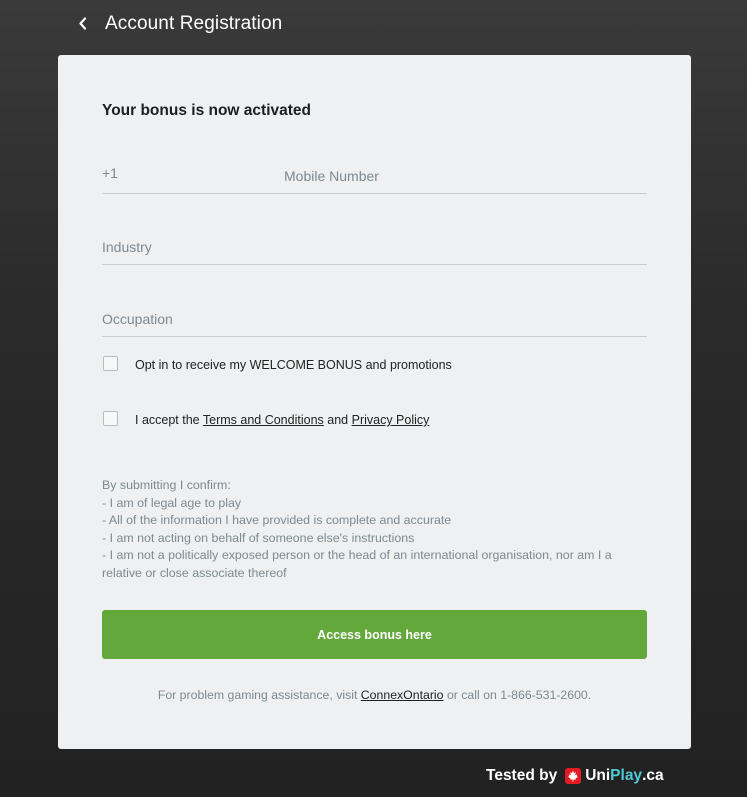 The height and width of the screenshot is (797, 747). Describe the element at coordinates (194, 23) in the screenshot. I see `page-title: Account Registration` at that location.